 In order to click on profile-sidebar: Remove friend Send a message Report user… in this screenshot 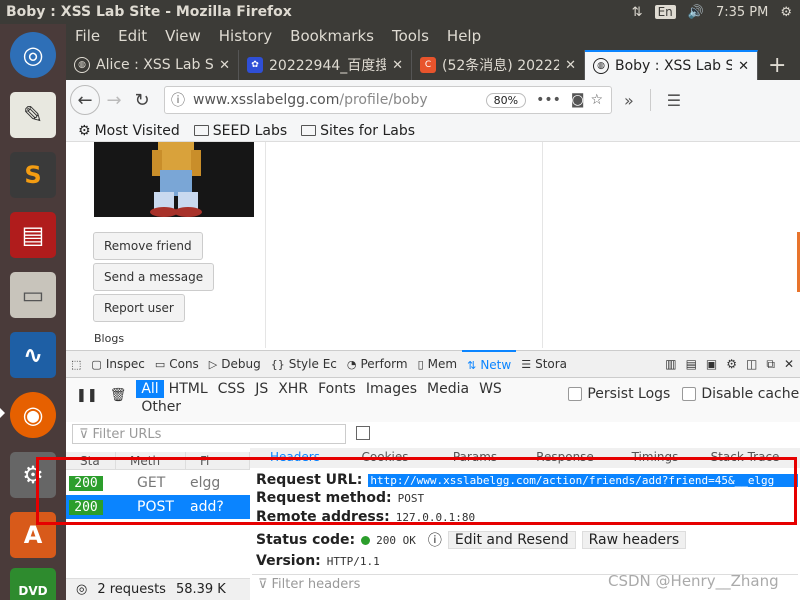, I will do `click(175, 245)`.